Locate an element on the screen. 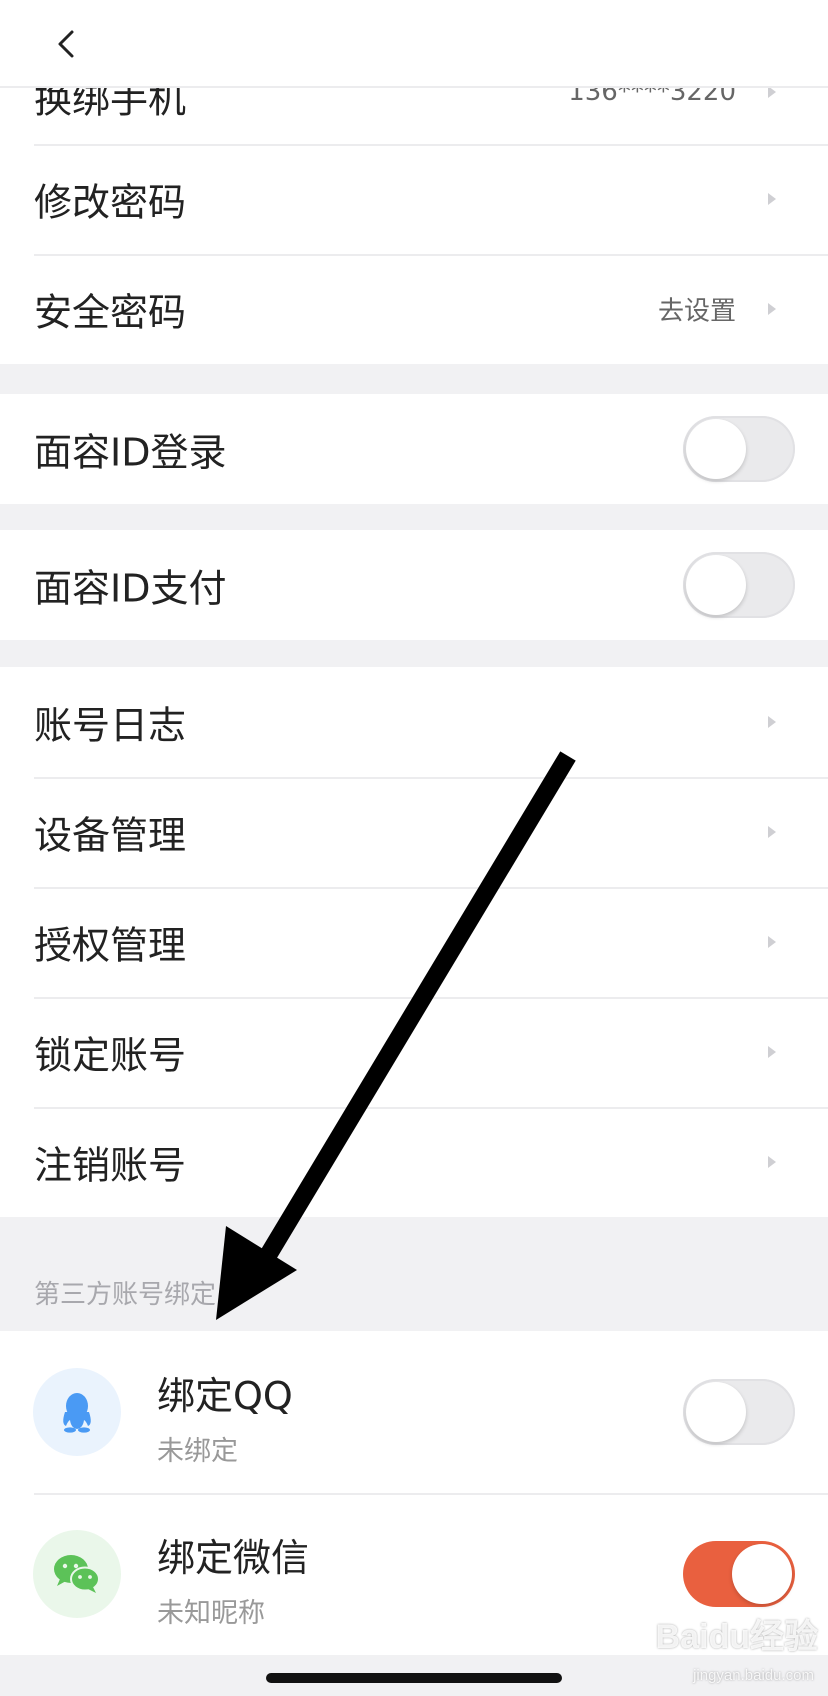 This screenshot has height=1696, width=828. row-bind-qq: 绑定QQ 未绑定 is located at coordinates (414, 1412).